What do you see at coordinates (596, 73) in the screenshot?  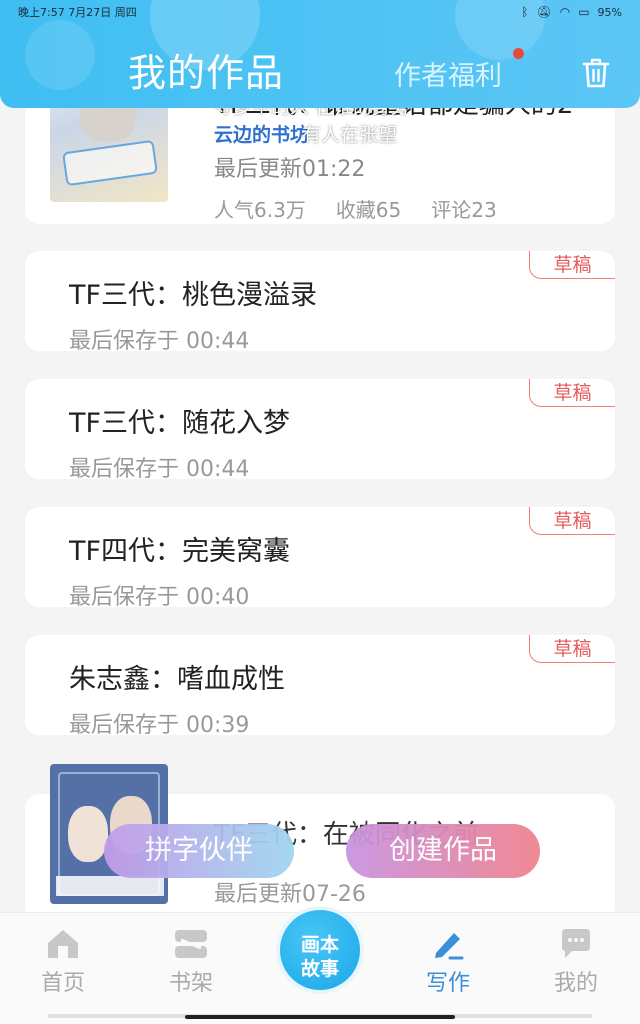 I see `trash-icon` at bounding box center [596, 73].